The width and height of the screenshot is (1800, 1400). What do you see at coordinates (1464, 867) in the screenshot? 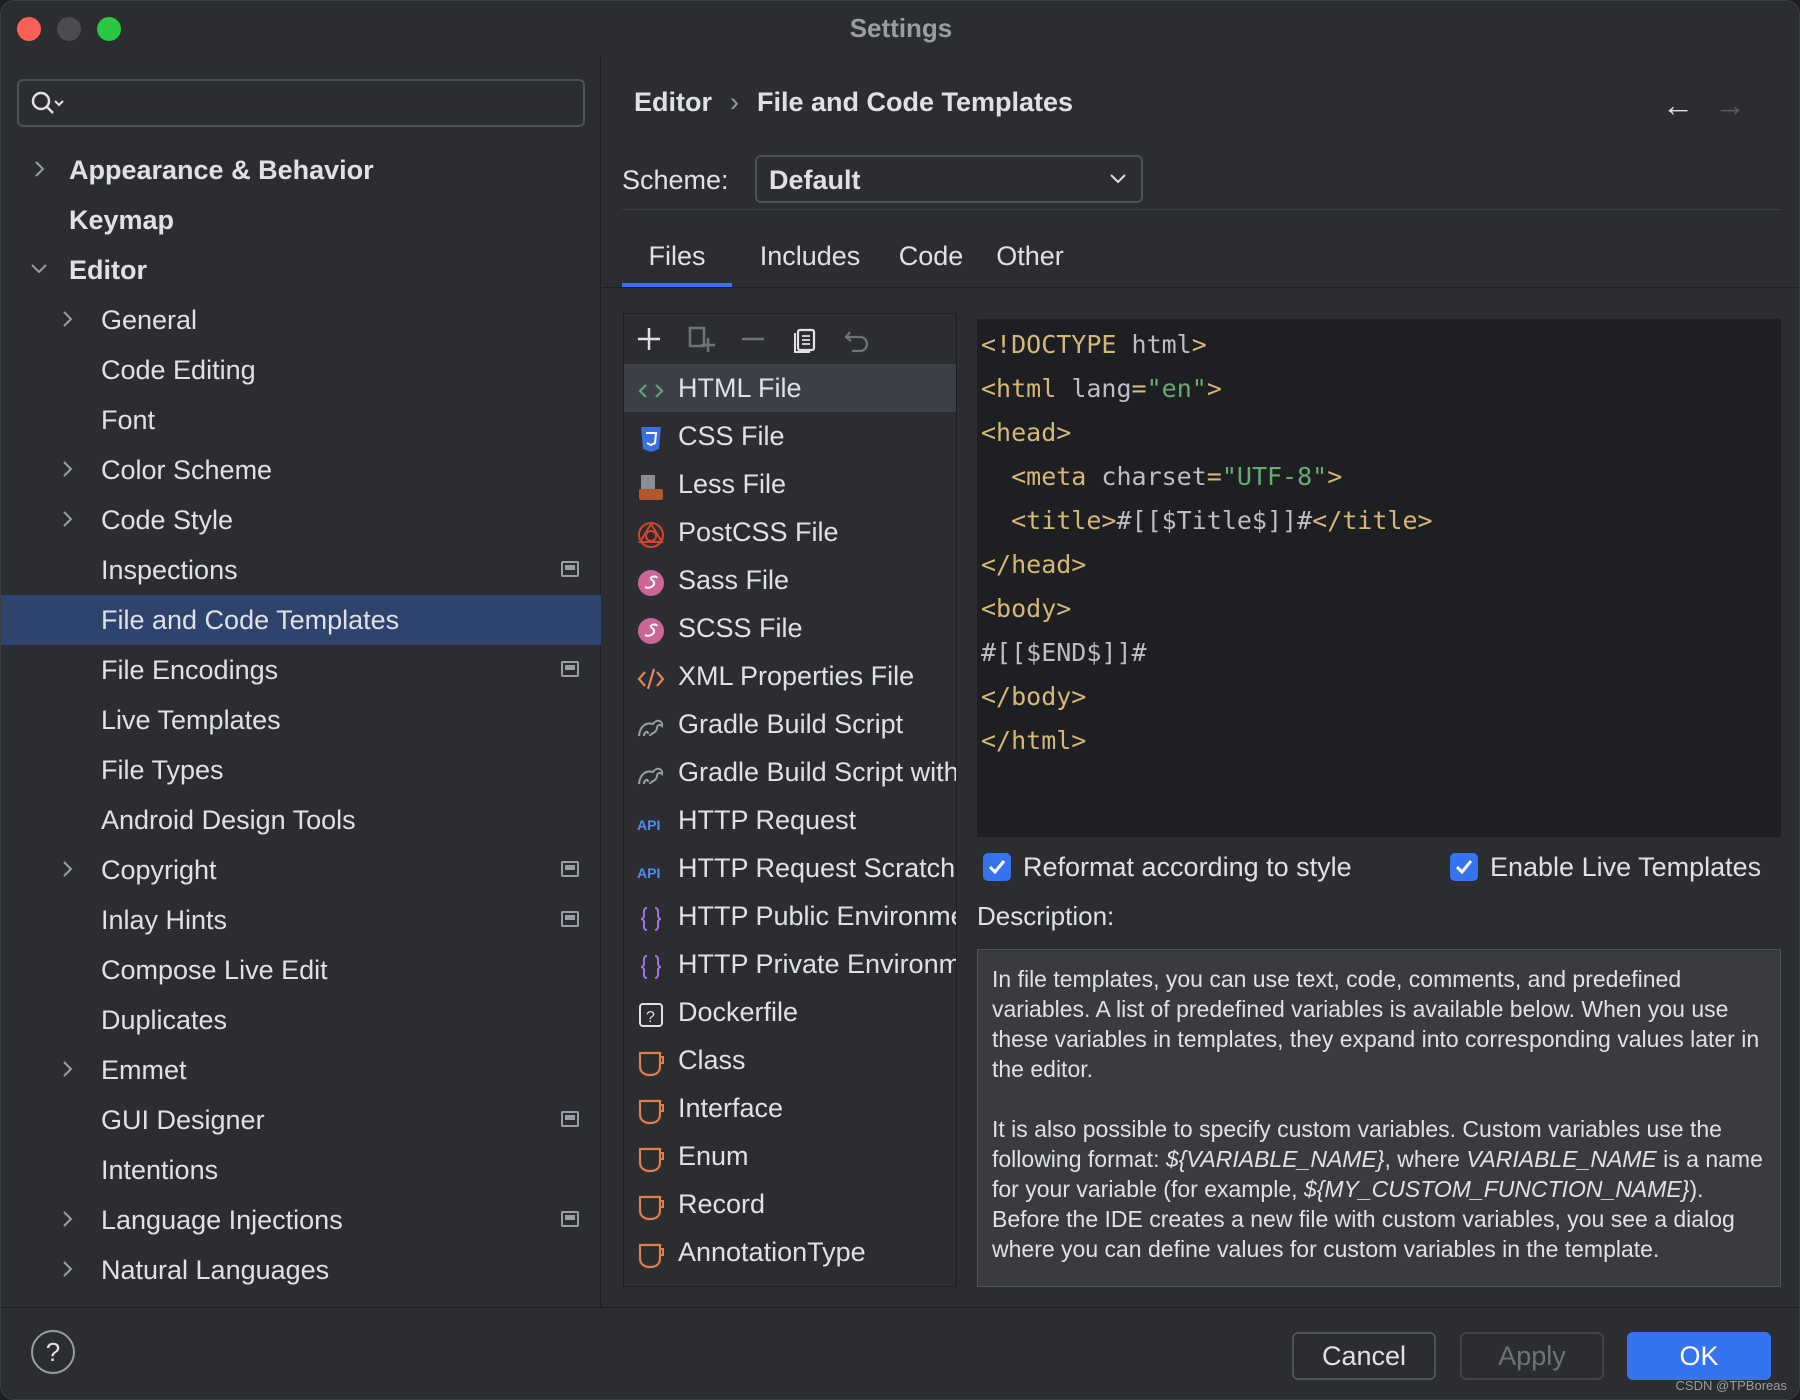
I see `live-templates-checkbox` at bounding box center [1464, 867].